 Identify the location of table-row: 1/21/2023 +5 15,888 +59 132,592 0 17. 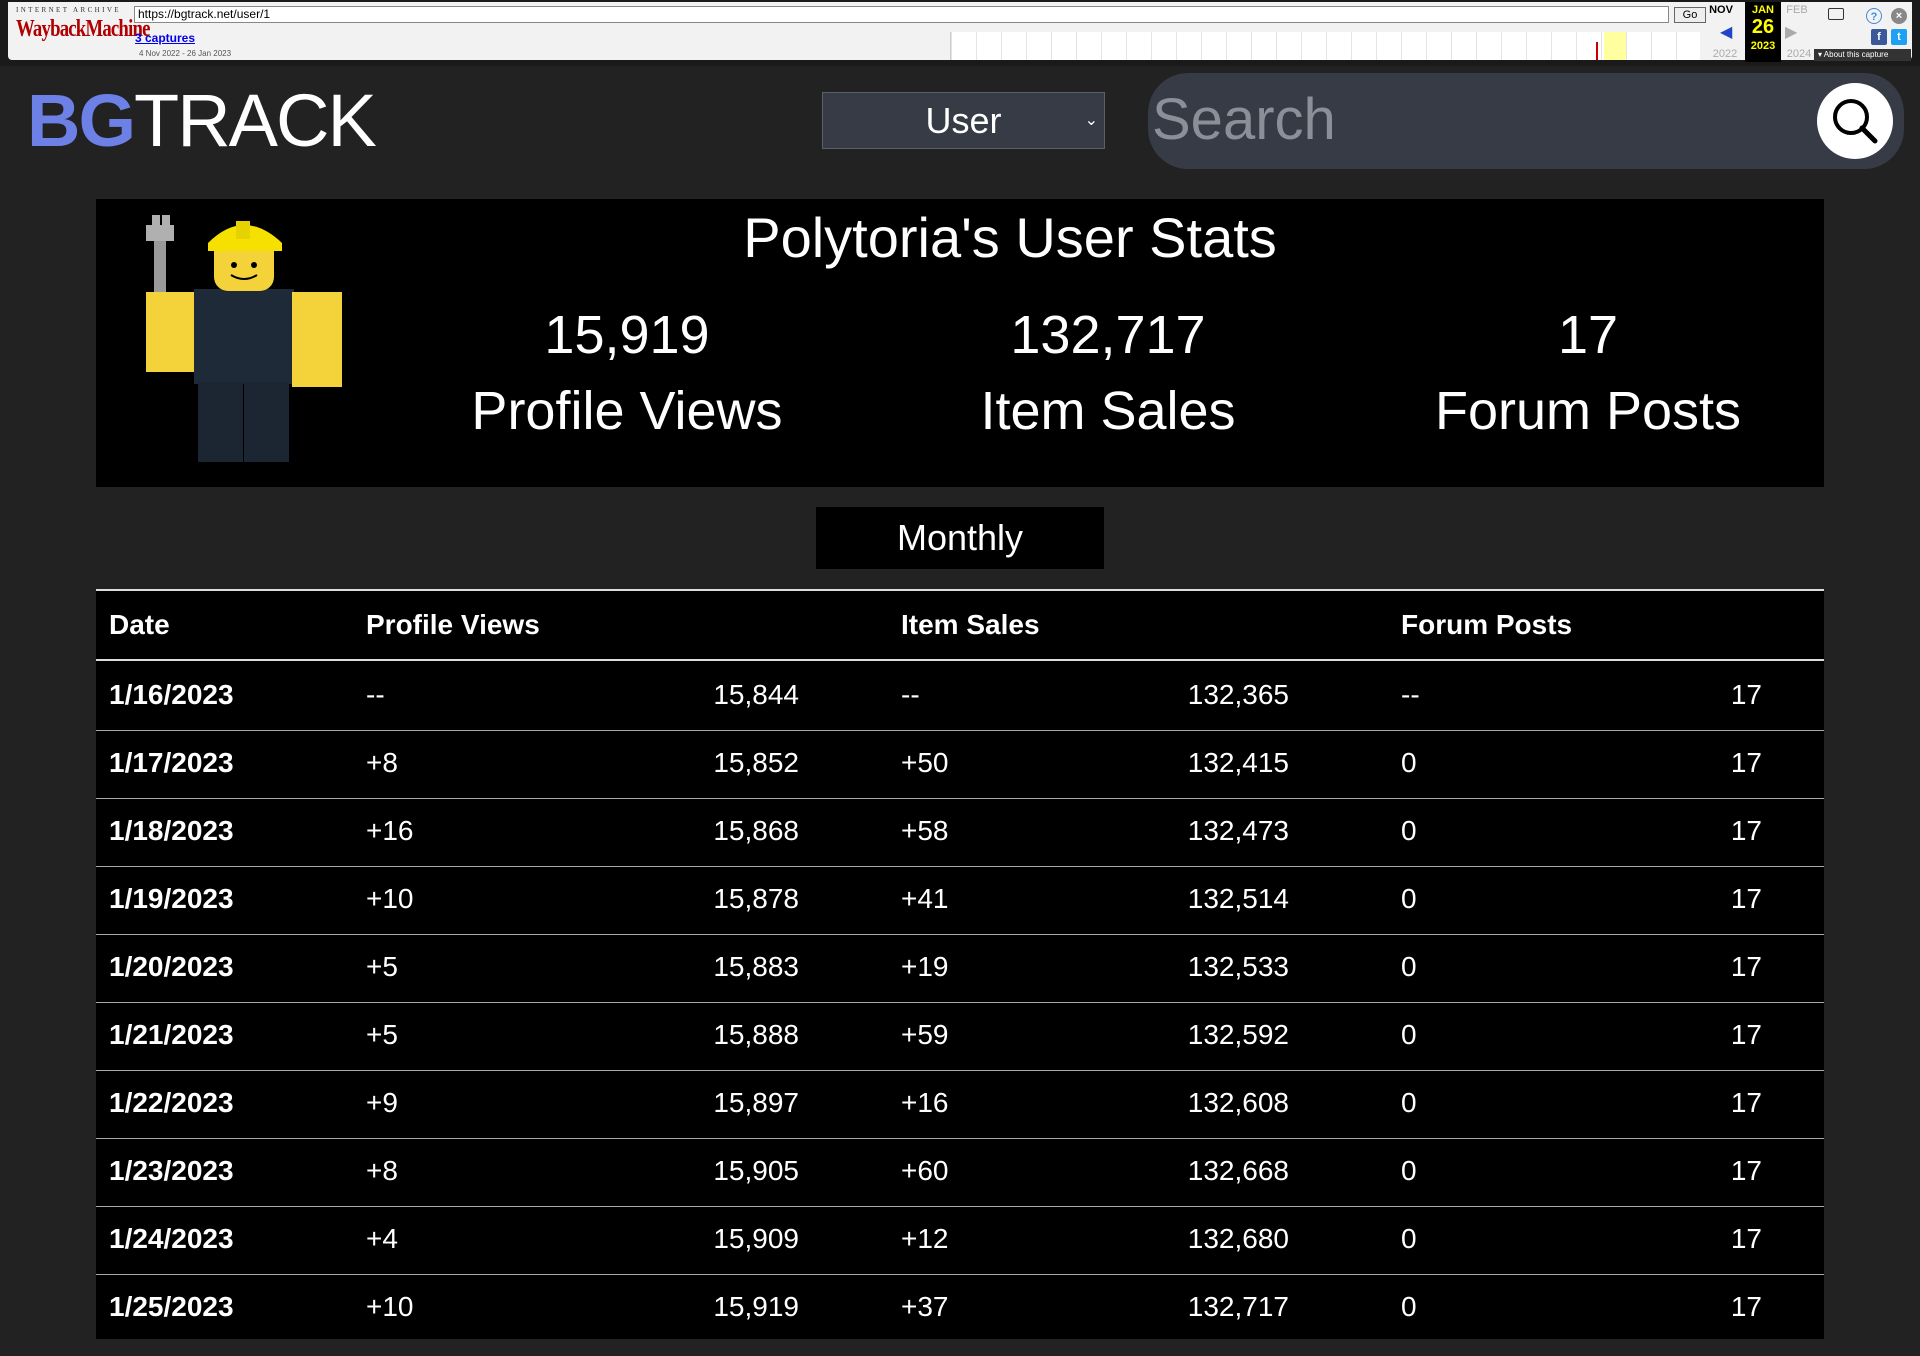
(960, 1037).